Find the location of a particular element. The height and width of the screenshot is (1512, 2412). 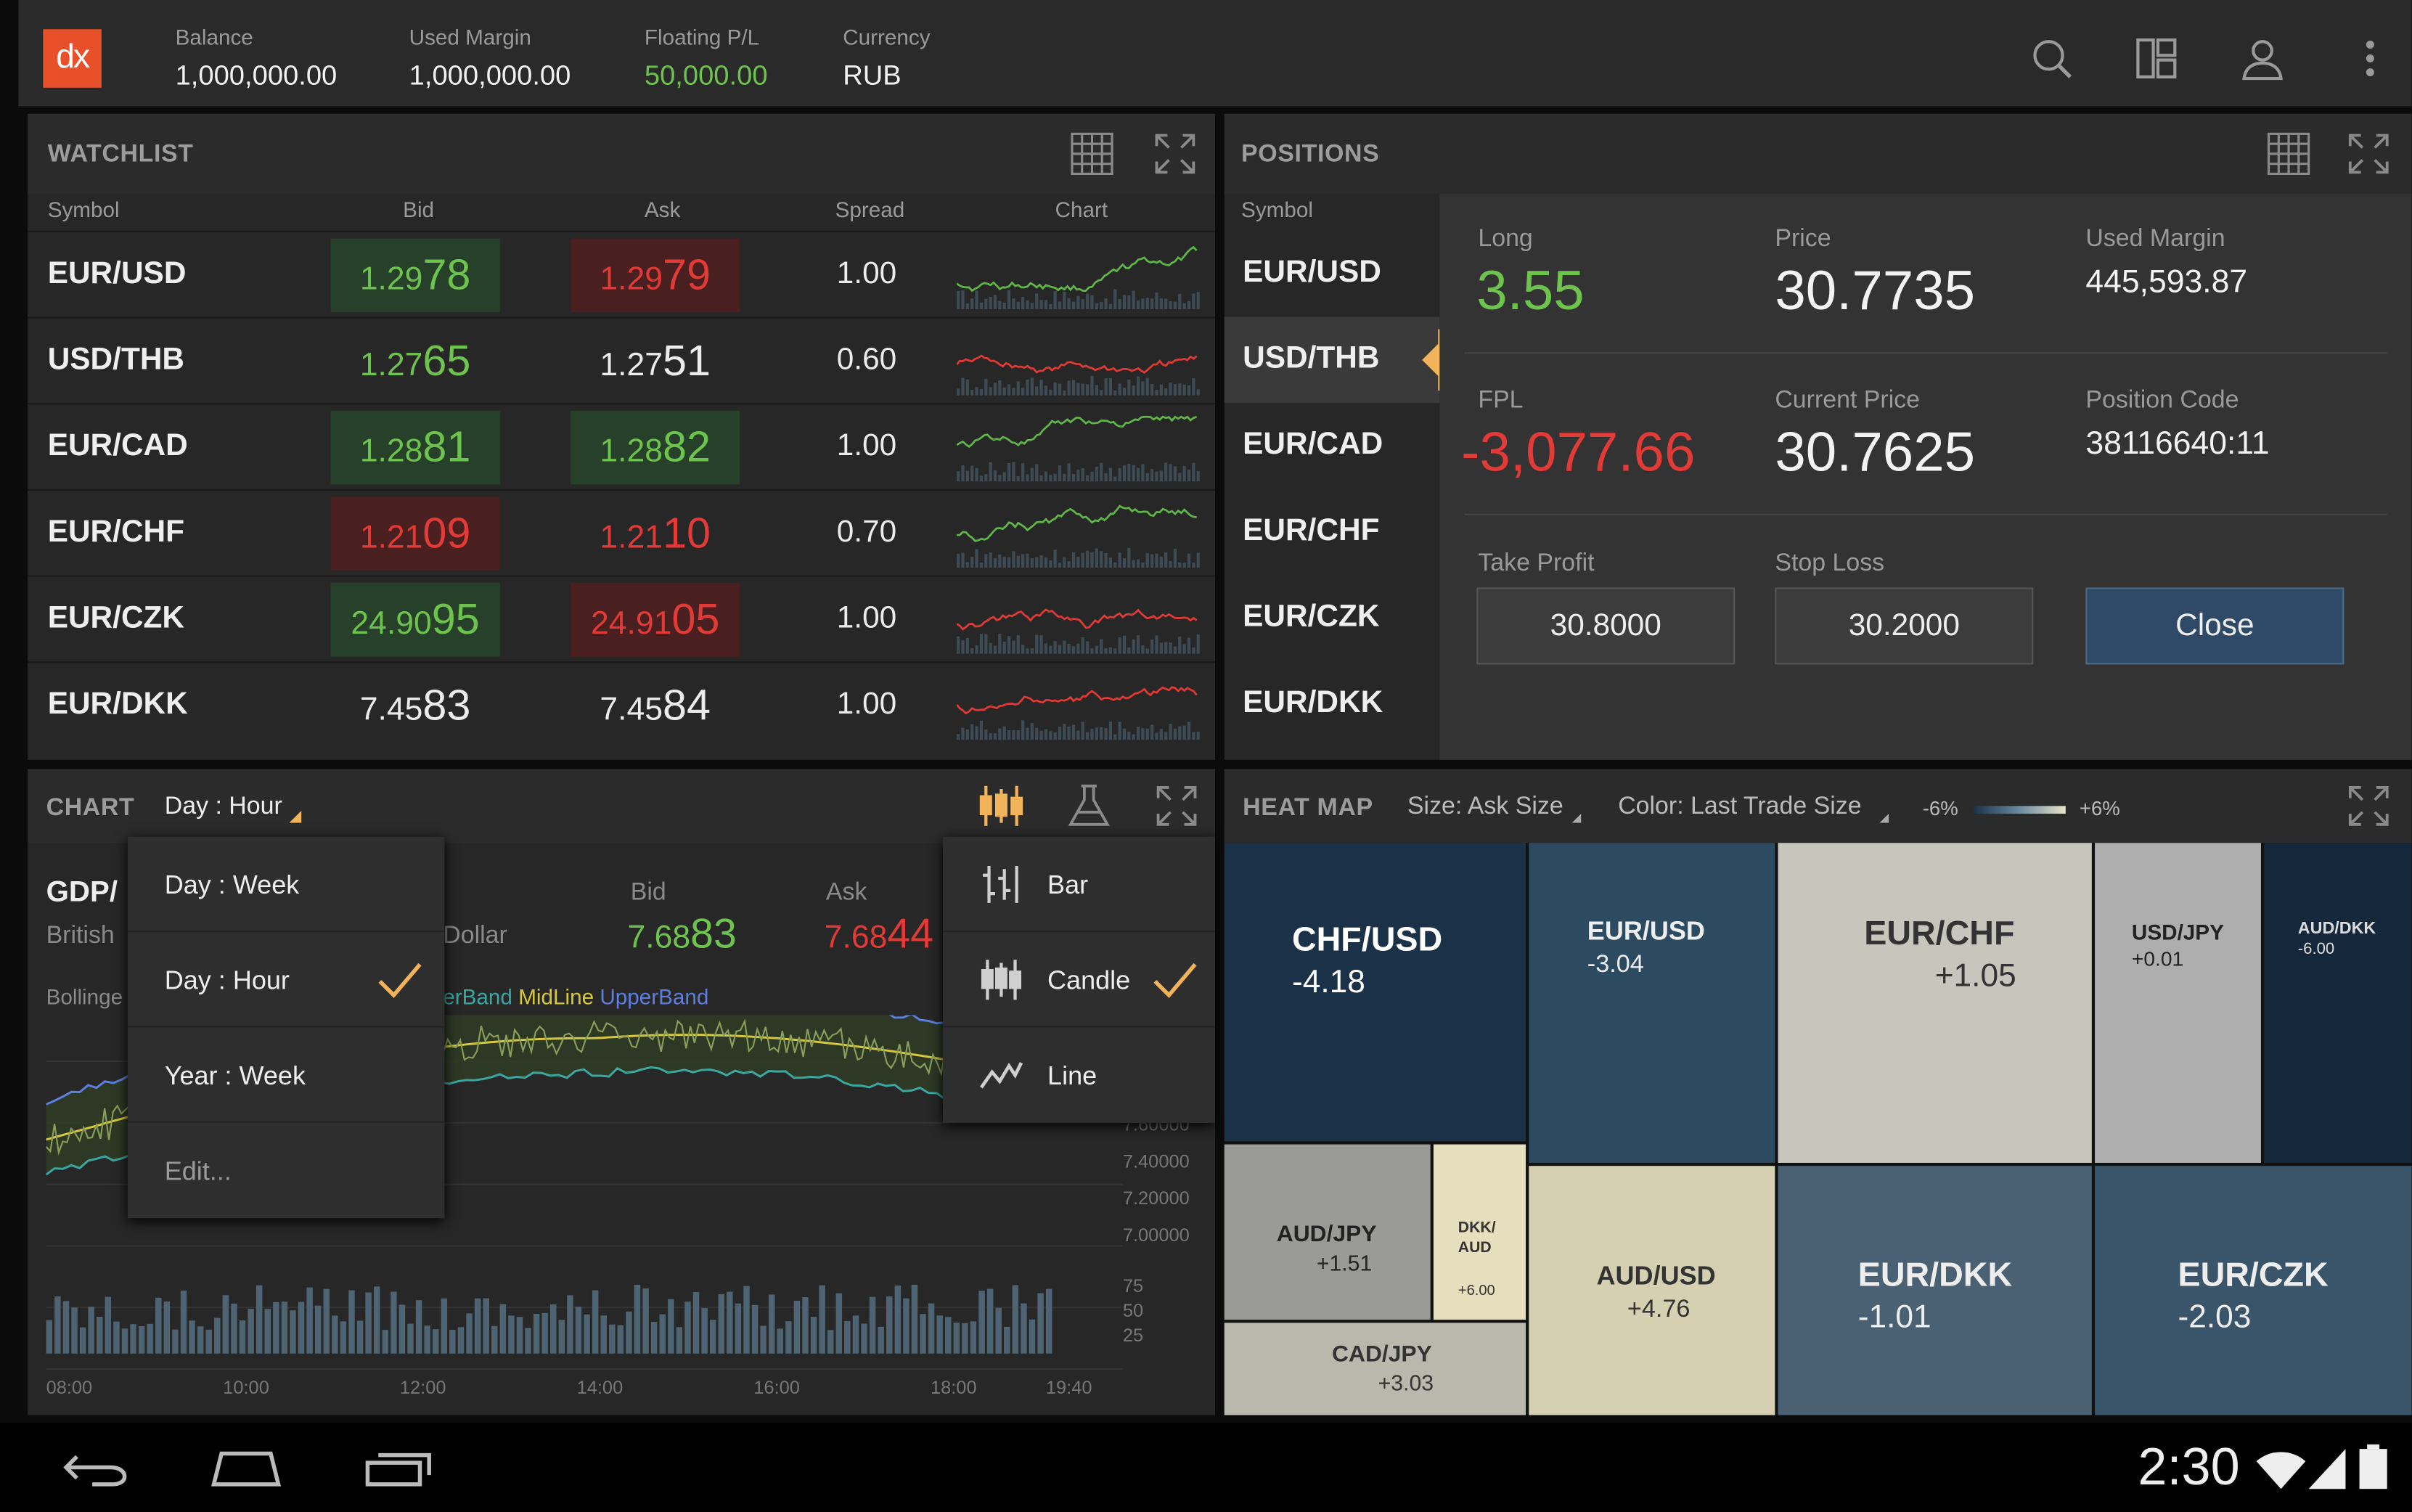

position-row: EUR/DKK is located at coordinates (1332, 704).